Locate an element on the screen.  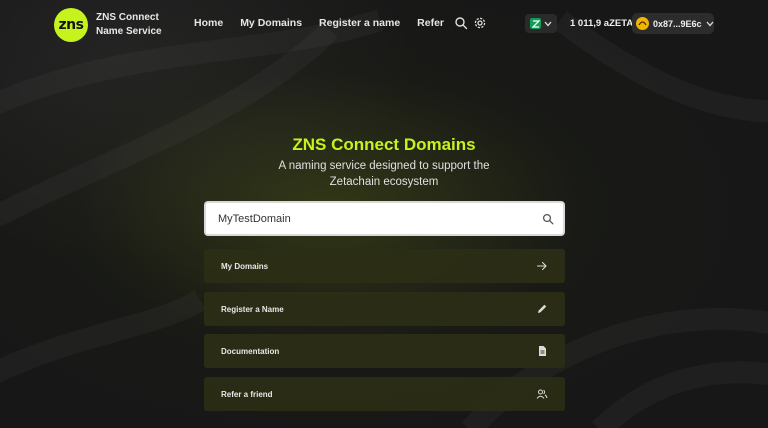
wallet-account-button: 0x87...9E6c is located at coordinates (673, 23).